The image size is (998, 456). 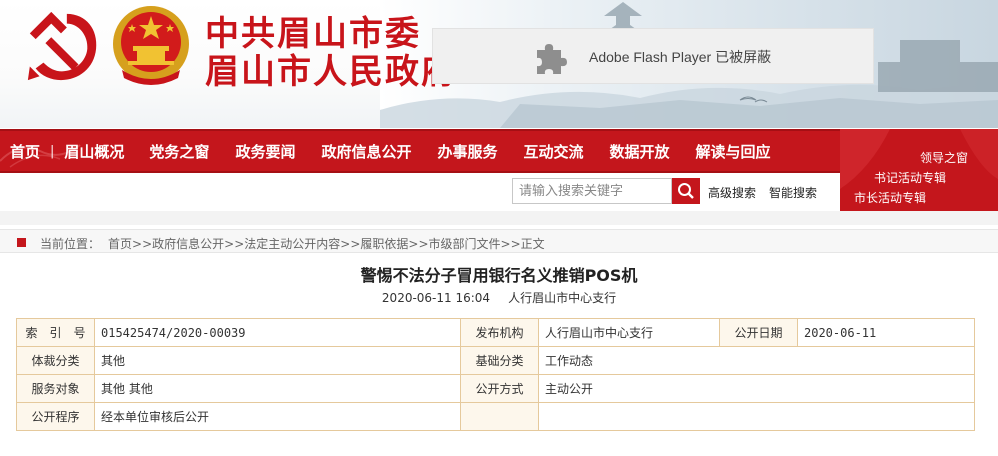 What do you see at coordinates (55, 360) in the screenshot?
I see `genre-label: 体裁分类` at bounding box center [55, 360].